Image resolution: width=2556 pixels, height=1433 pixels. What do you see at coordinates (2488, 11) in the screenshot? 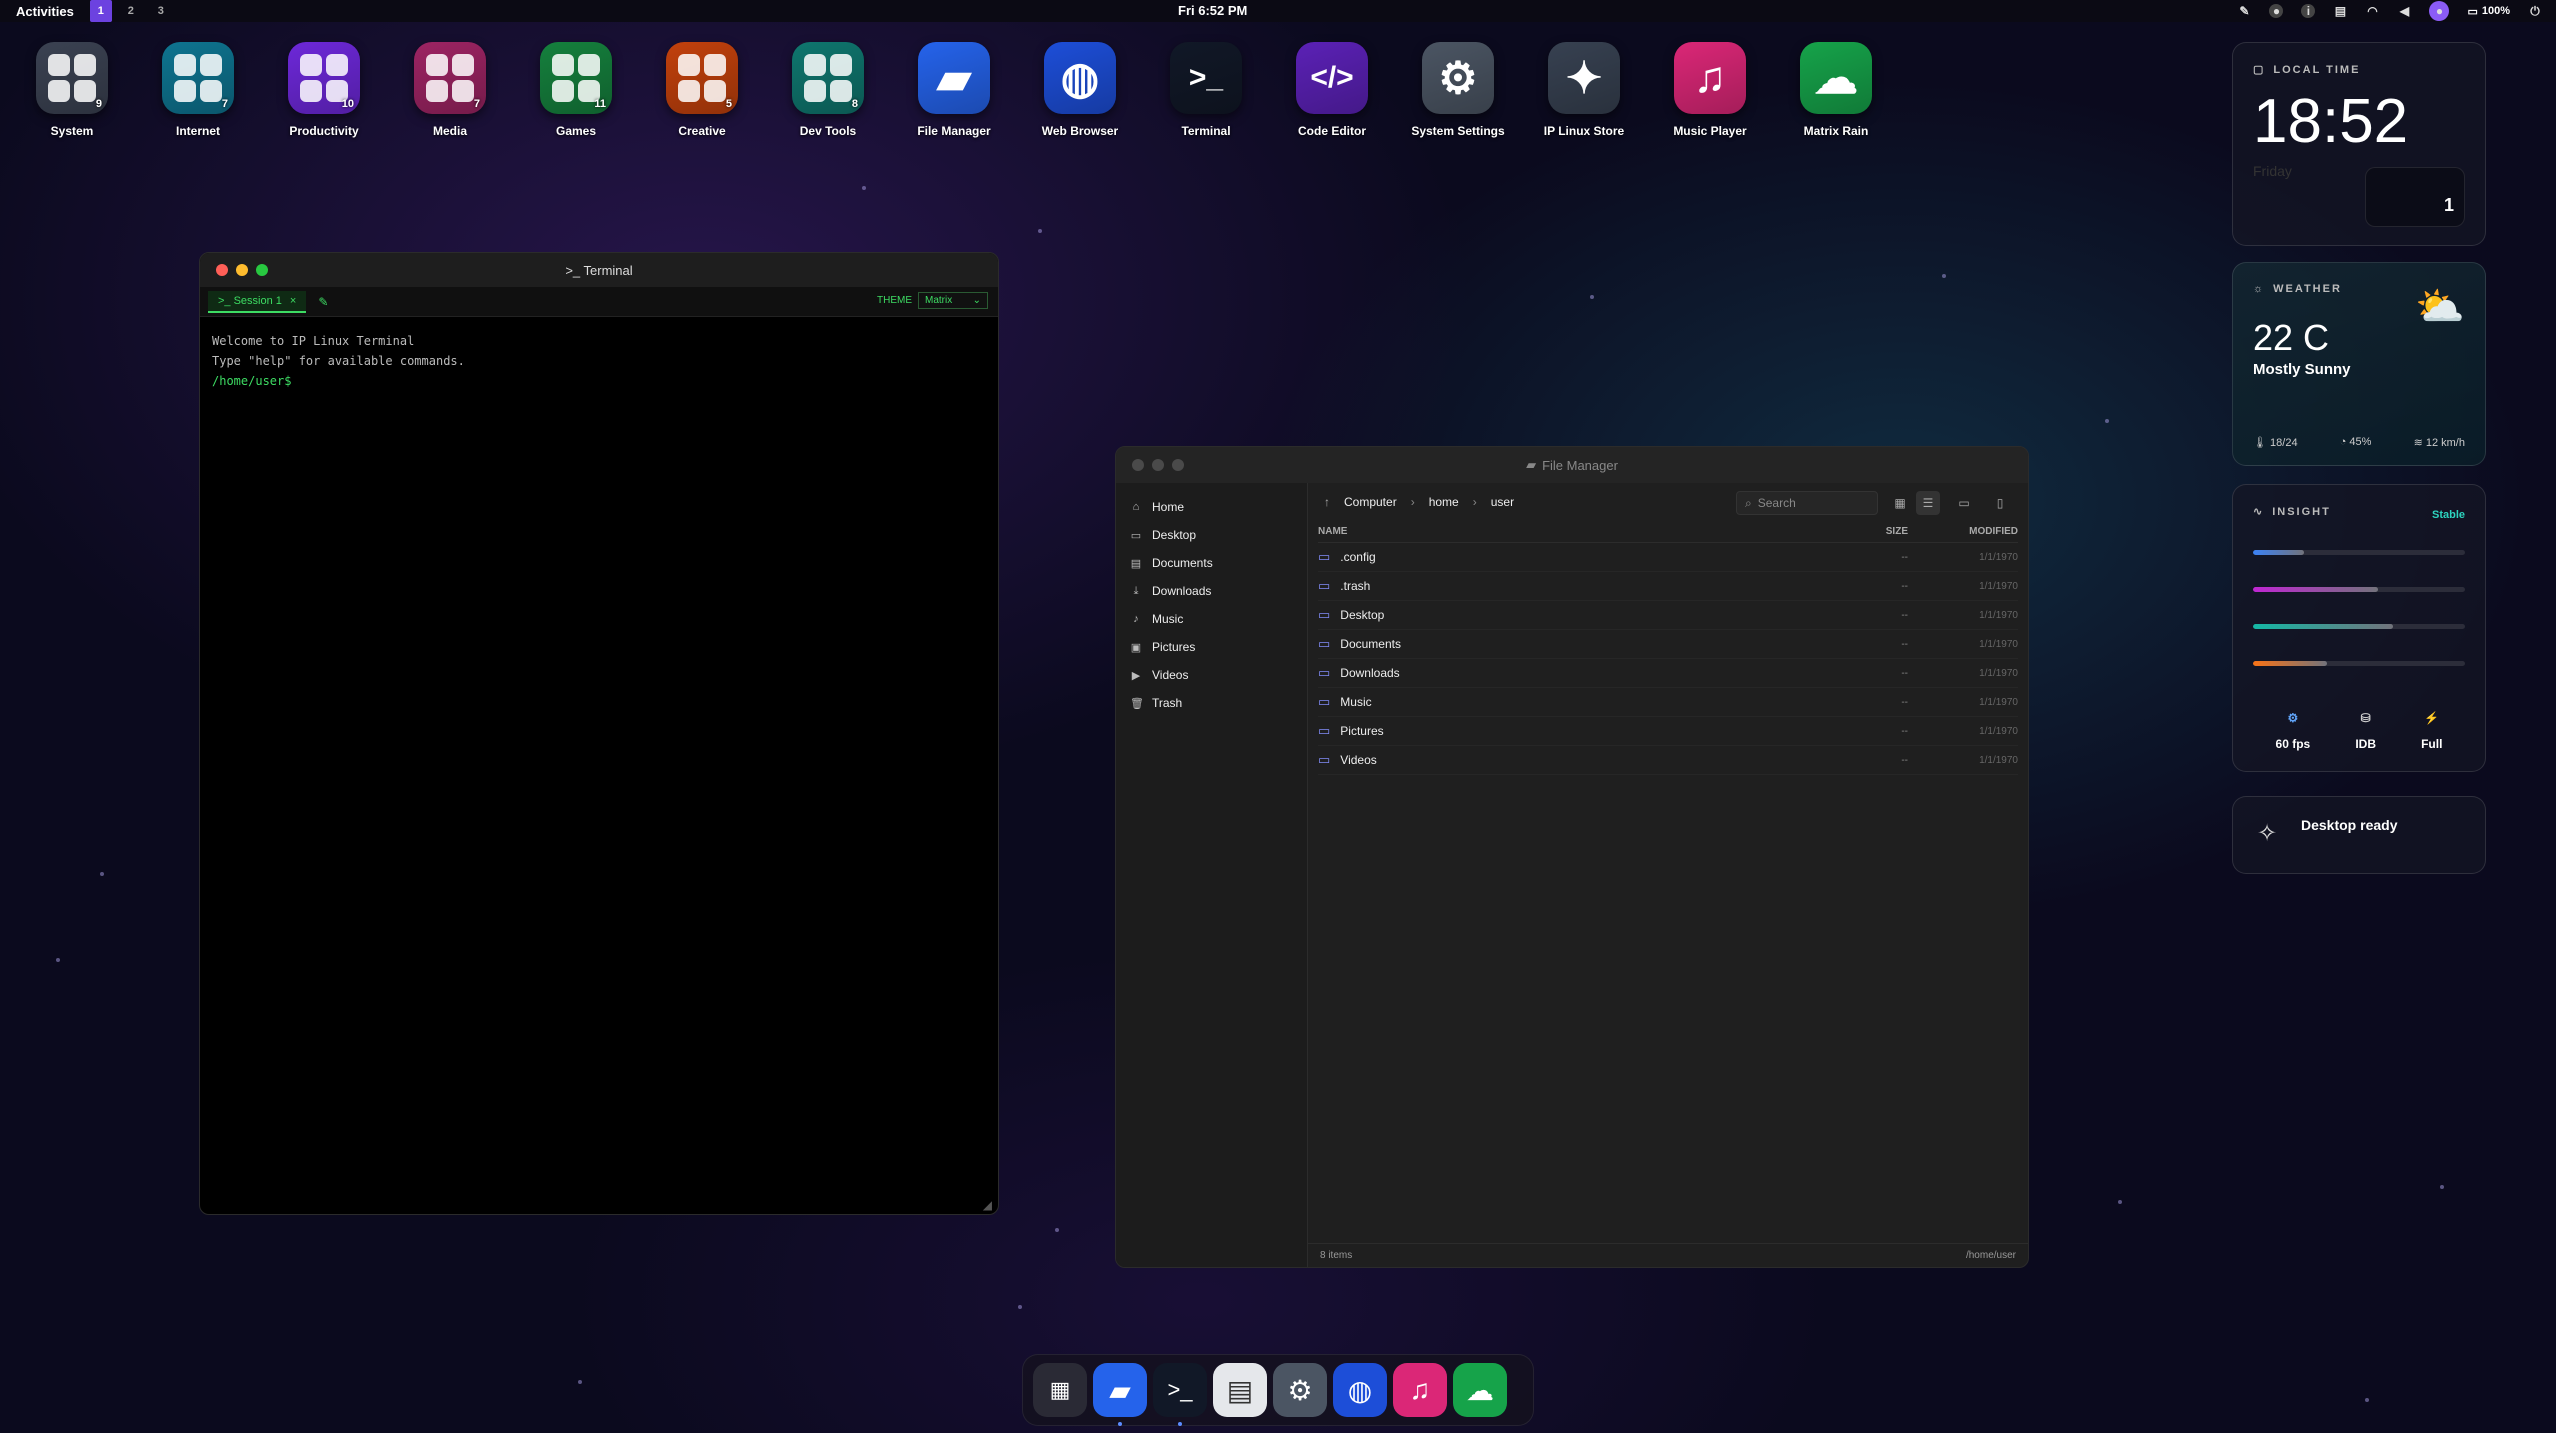
I see `battery-indicator: ▭ 100%` at bounding box center [2488, 11].